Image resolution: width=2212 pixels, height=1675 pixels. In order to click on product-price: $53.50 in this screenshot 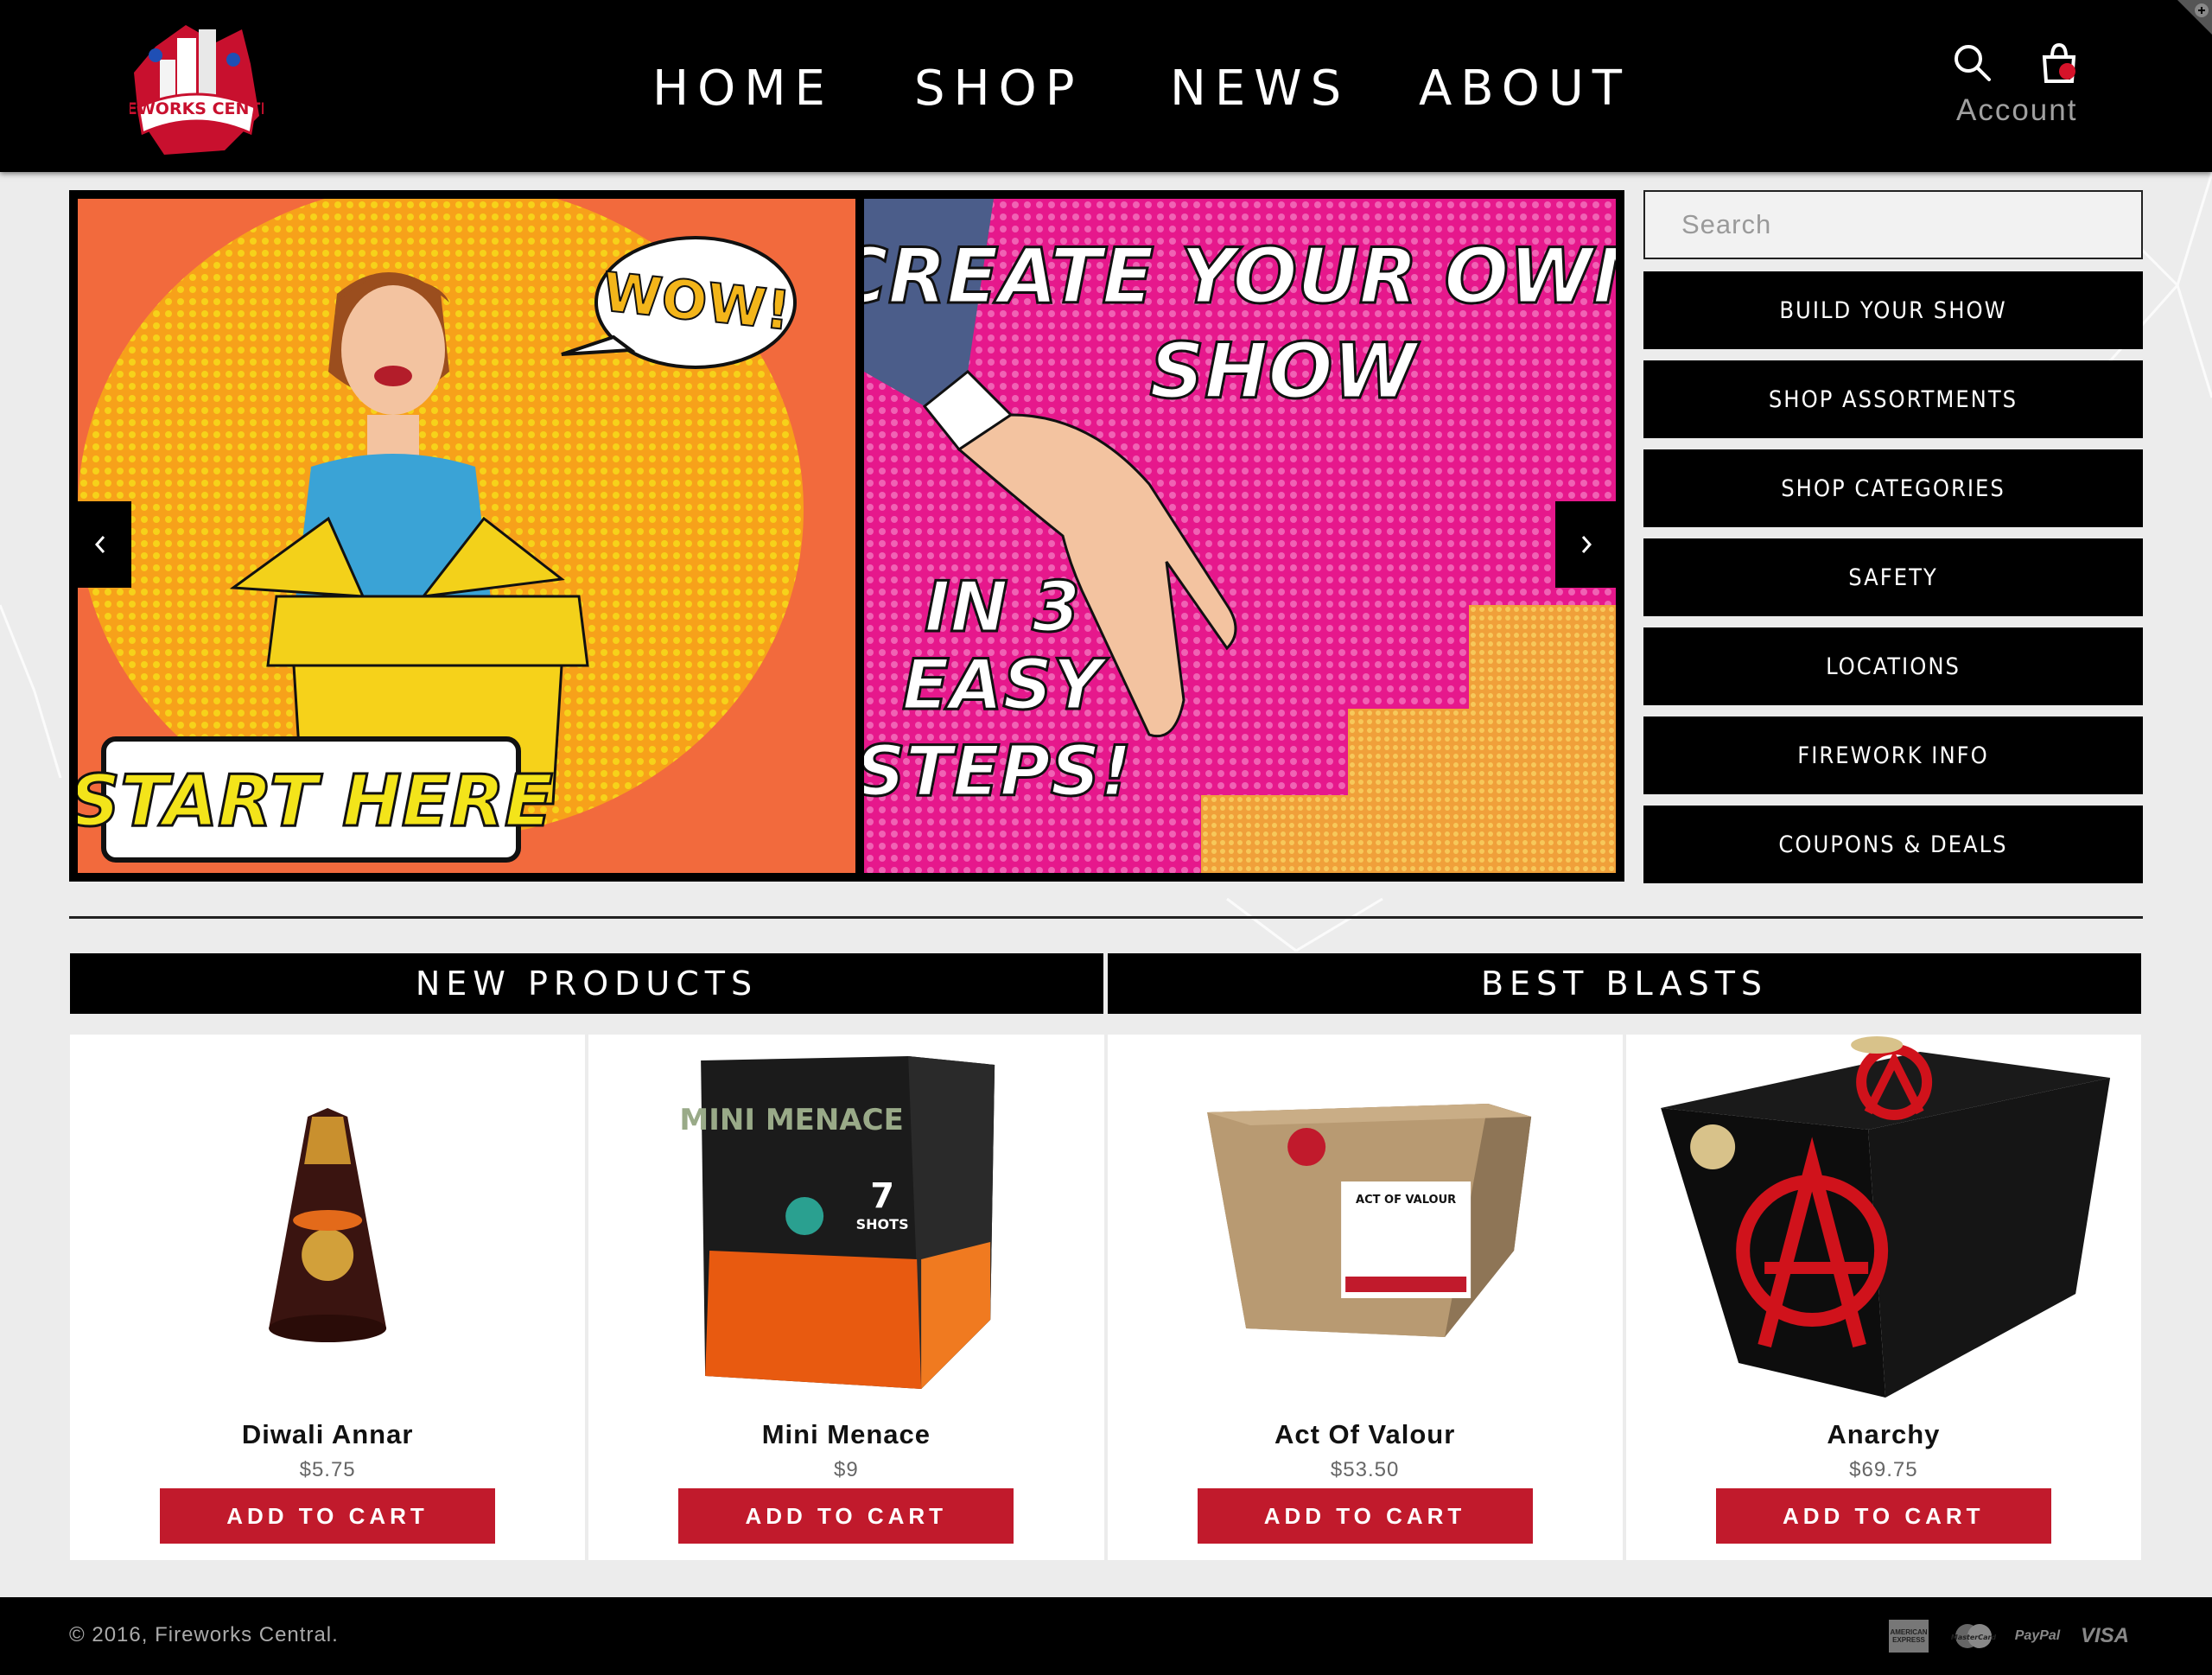, I will do `click(1365, 1469)`.